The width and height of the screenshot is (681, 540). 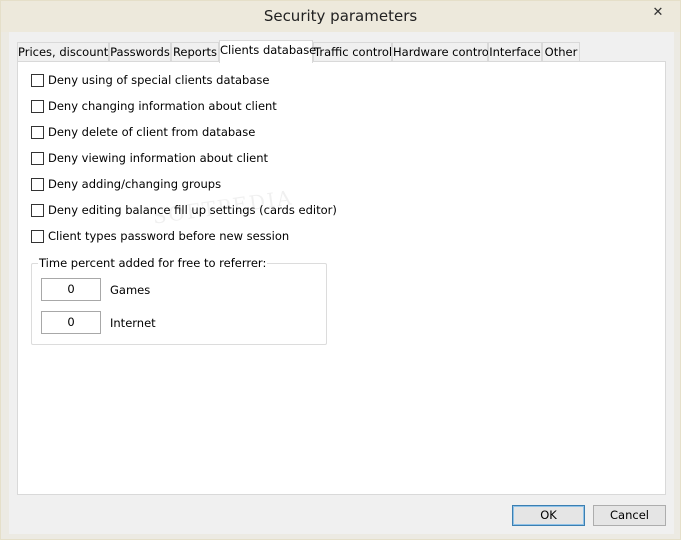 I want to click on checkbox-deny-adding-groups: Deny adding/changing groups, so click(x=126, y=184).